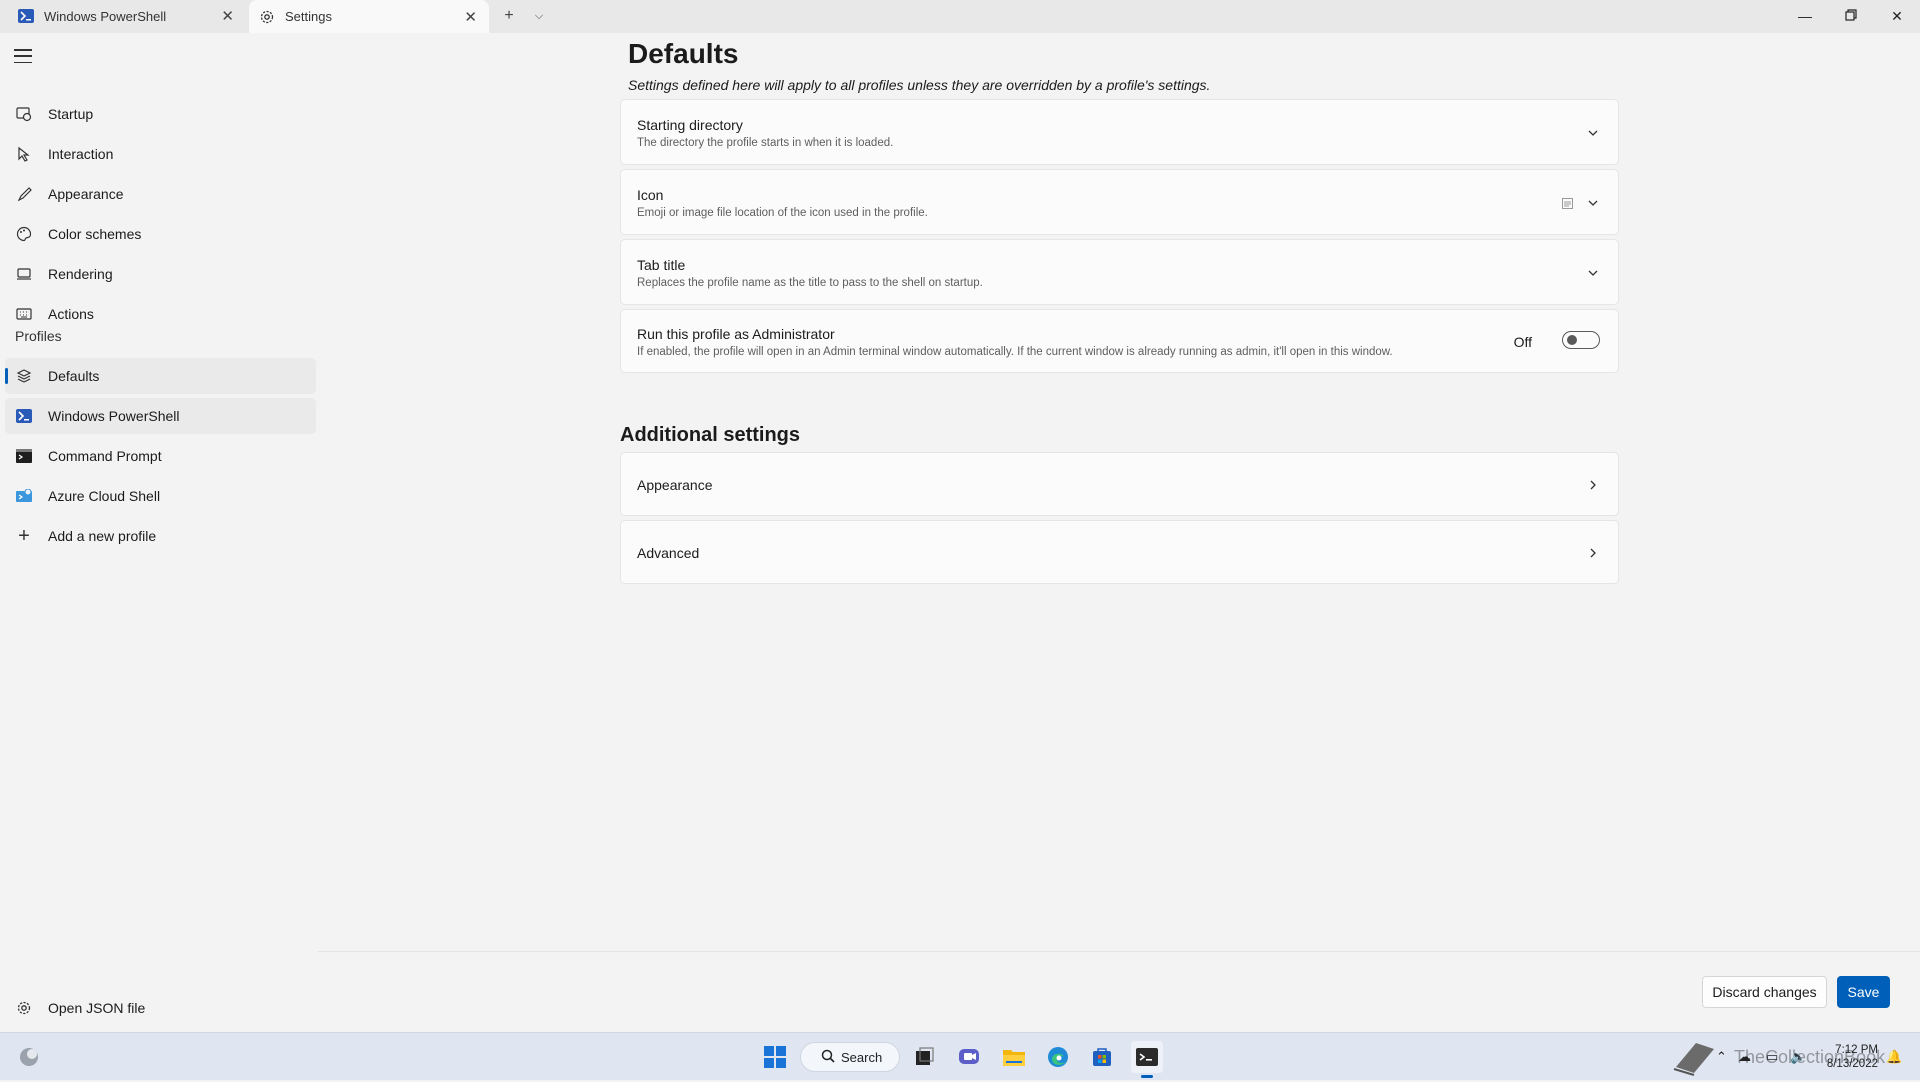 Image resolution: width=1920 pixels, height=1082 pixels. Describe the element at coordinates (1572, 340) in the screenshot. I see `toggle-knob` at that location.